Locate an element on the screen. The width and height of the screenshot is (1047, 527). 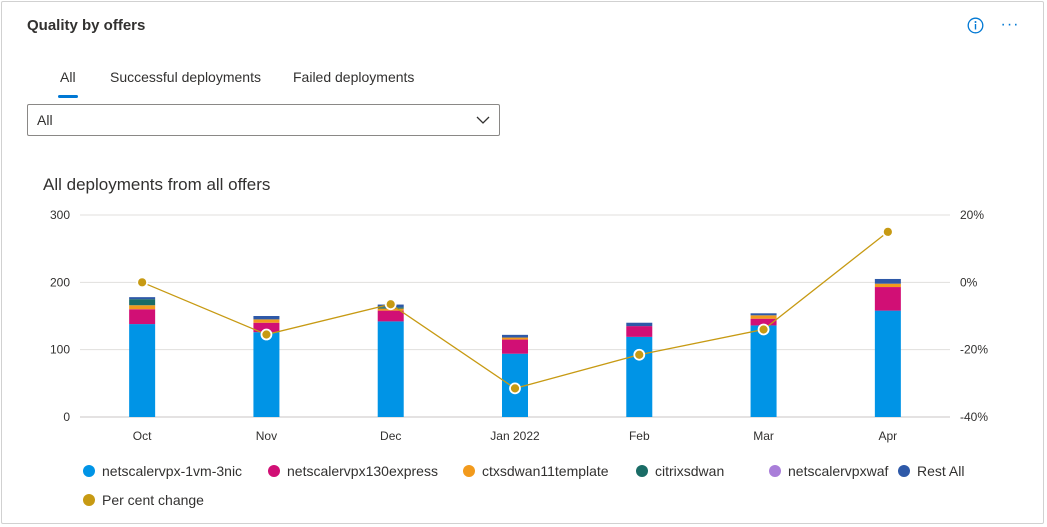
x-tick-label: Feb is located at coordinates (639, 436).